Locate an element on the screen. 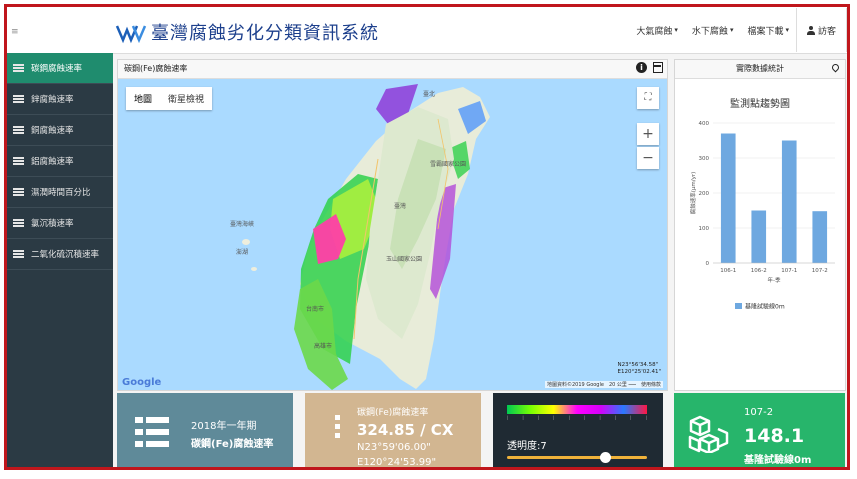 The width and height of the screenshot is (857, 479). period-label: 2018年一年期 is located at coordinates (224, 426).